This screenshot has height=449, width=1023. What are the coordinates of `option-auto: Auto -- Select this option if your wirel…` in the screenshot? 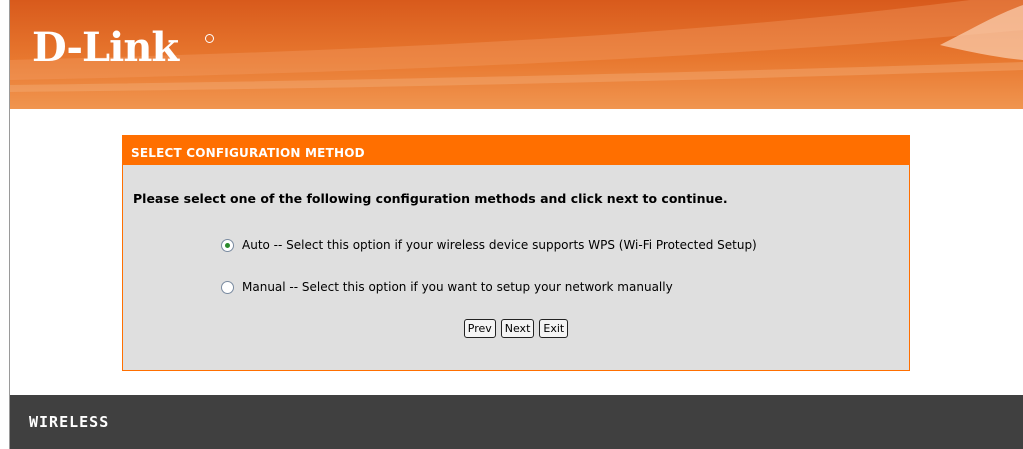 It's located at (489, 245).